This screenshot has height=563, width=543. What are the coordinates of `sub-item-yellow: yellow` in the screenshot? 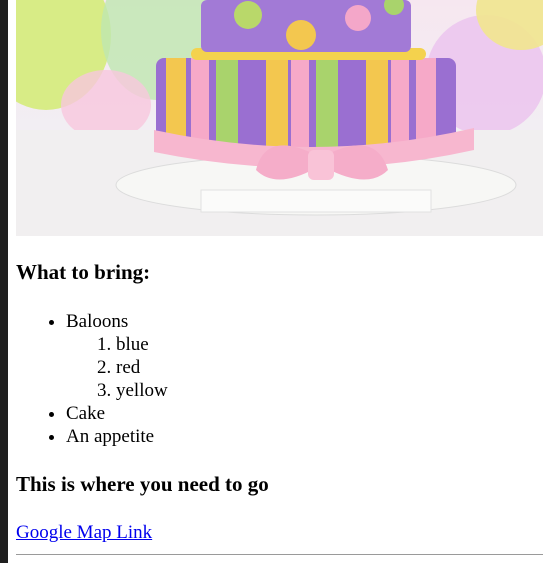 It's located at (142, 390).